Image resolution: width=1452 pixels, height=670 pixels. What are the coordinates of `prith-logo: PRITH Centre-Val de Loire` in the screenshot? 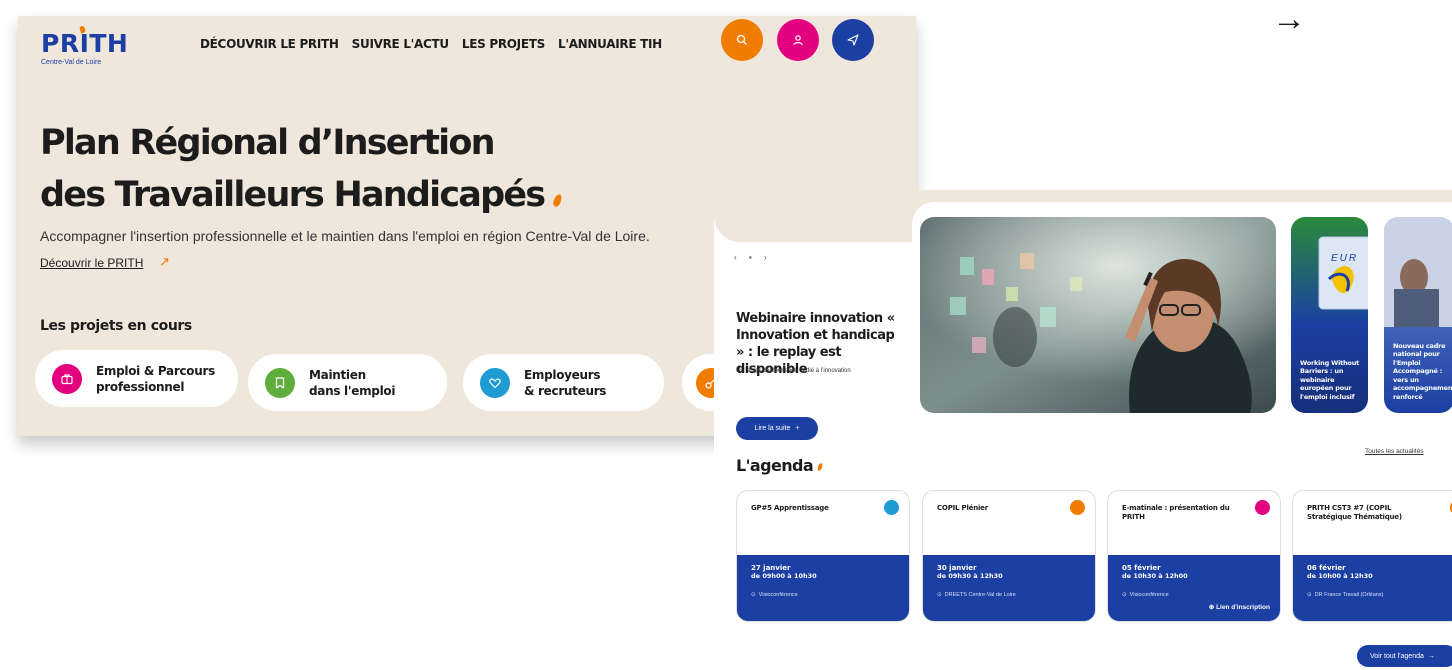 It's located at (85, 45).